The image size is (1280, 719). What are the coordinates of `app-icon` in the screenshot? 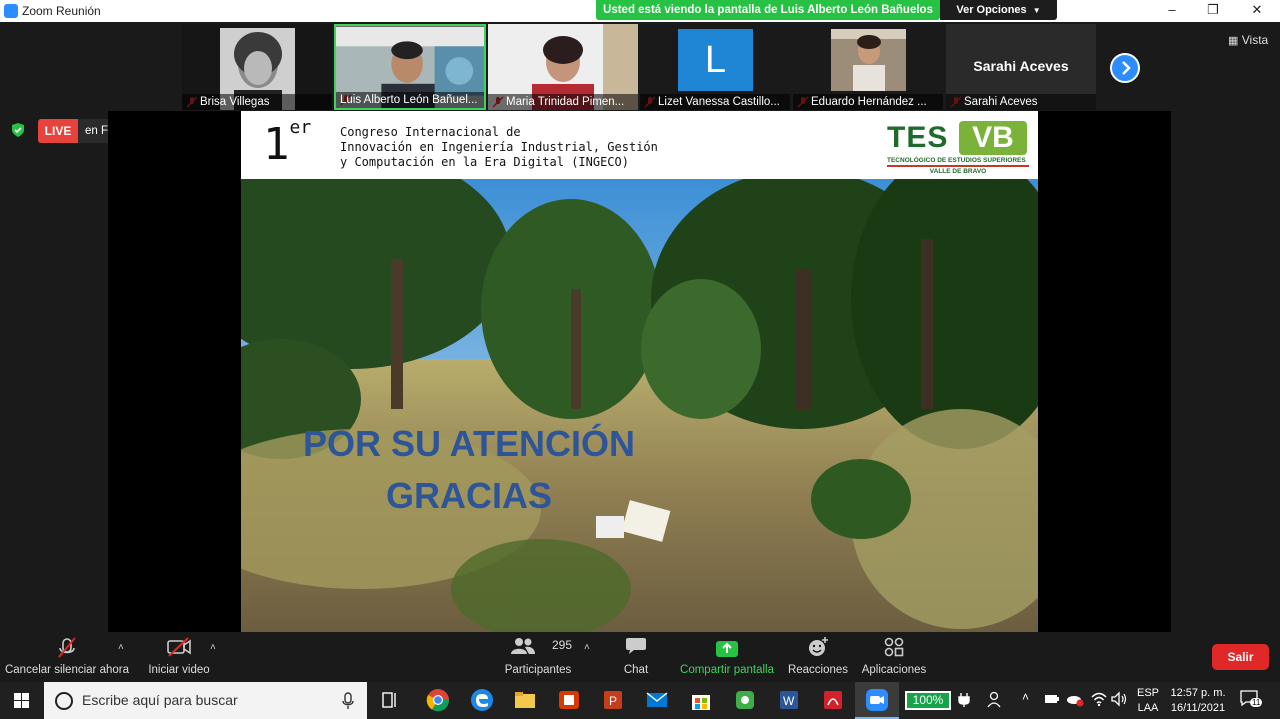 It's located at (569, 700).